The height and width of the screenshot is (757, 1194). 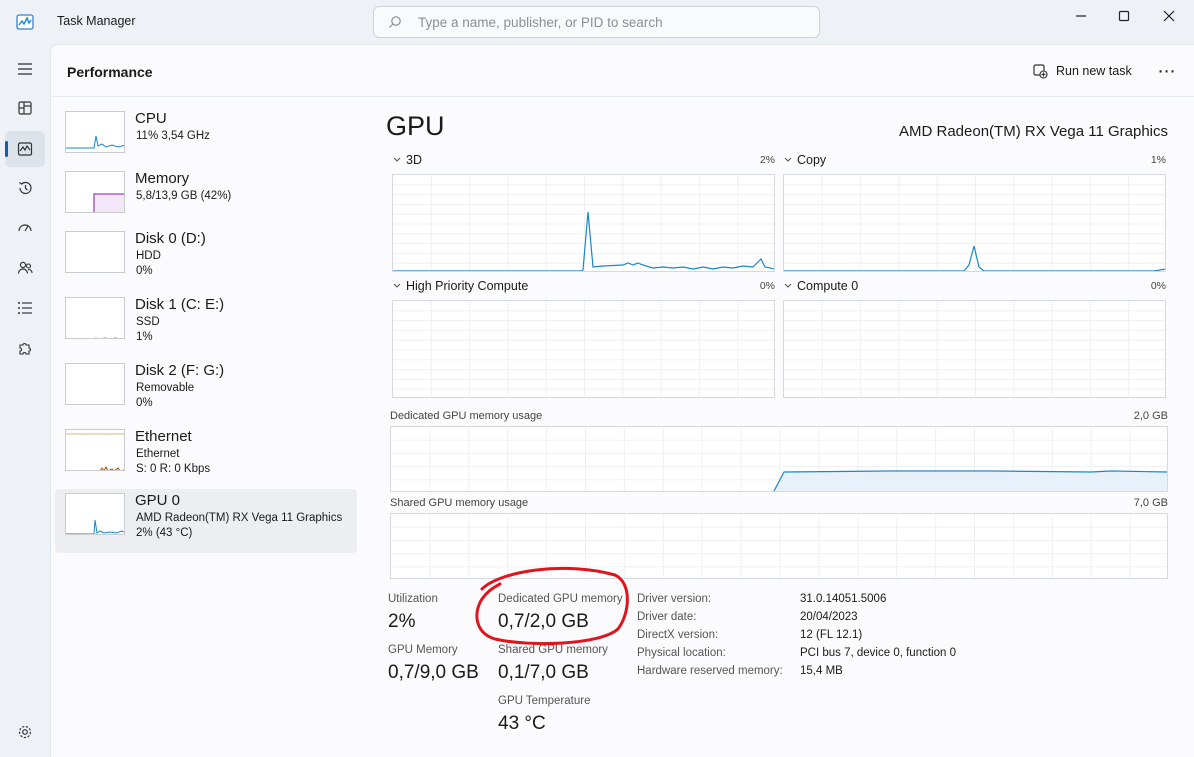 I want to click on nav-processes, so click(x=25, y=108).